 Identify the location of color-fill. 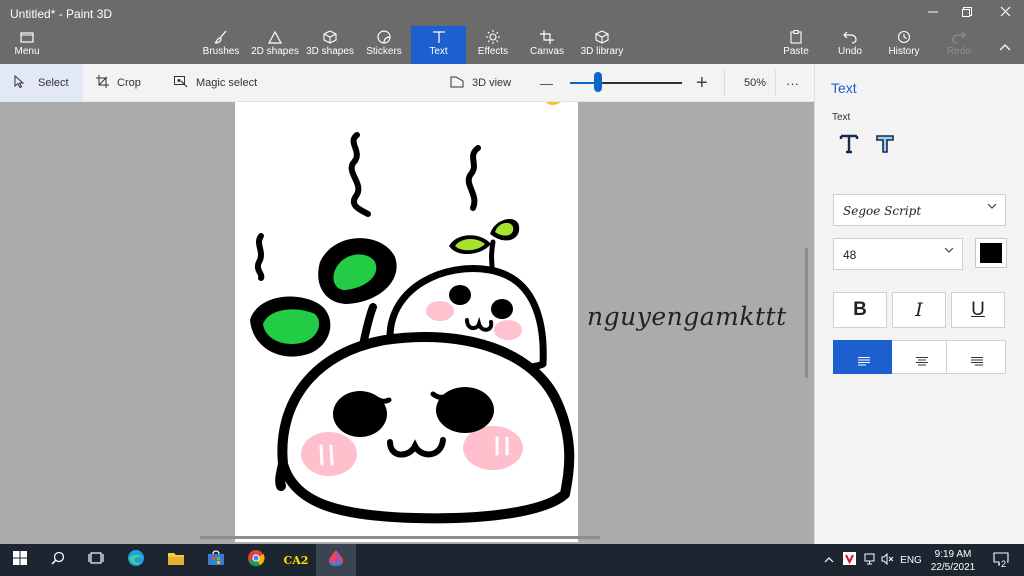
(991, 253).